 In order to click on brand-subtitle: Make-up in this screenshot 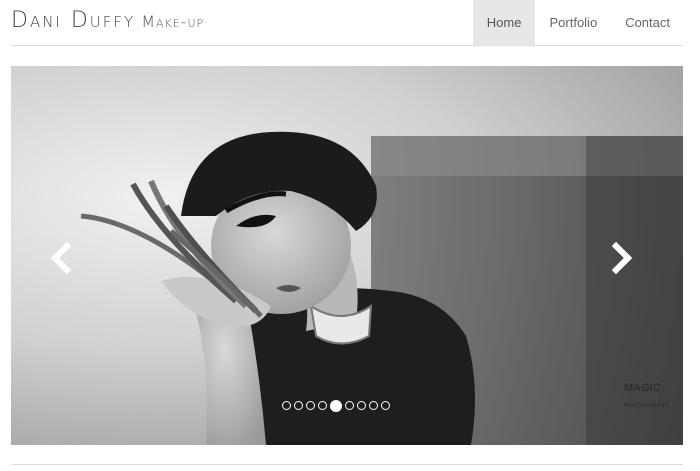, I will do `click(173, 21)`.